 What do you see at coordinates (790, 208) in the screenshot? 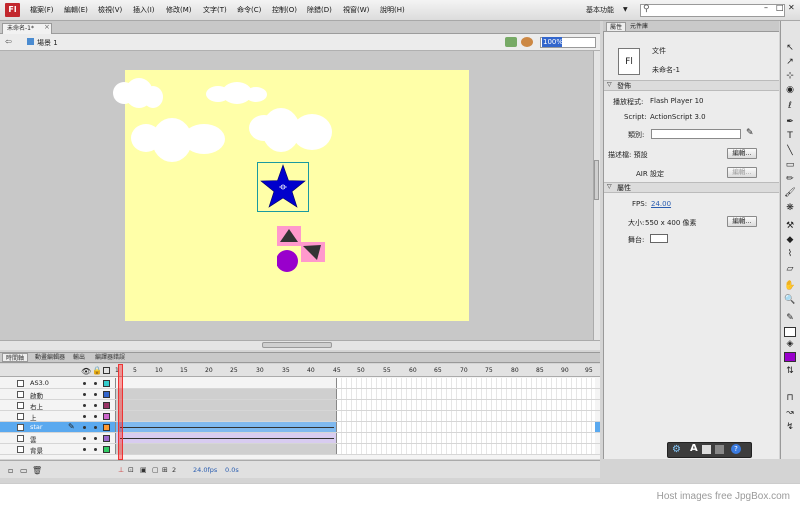
I see `deco-tool-icon: ❋` at bounding box center [790, 208].